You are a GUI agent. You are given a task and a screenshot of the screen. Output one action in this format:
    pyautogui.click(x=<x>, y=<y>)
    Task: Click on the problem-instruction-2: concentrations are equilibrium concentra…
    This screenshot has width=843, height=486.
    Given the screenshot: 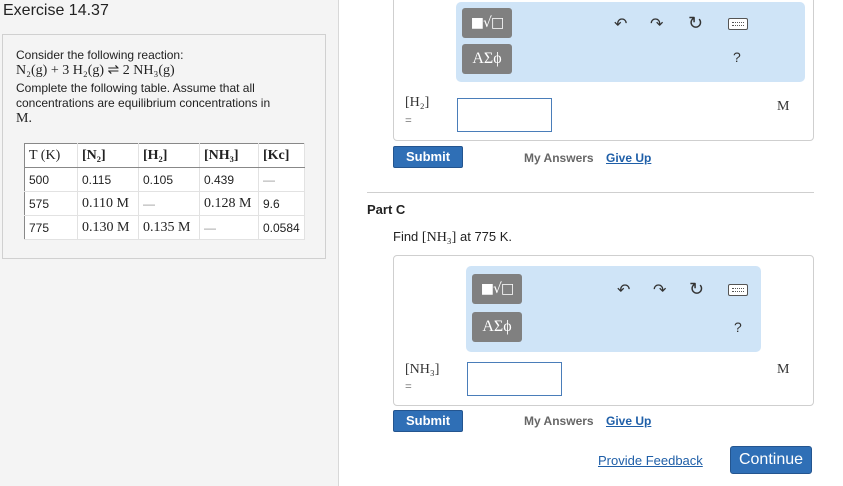 What is the action you would take?
    pyautogui.click(x=143, y=103)
    